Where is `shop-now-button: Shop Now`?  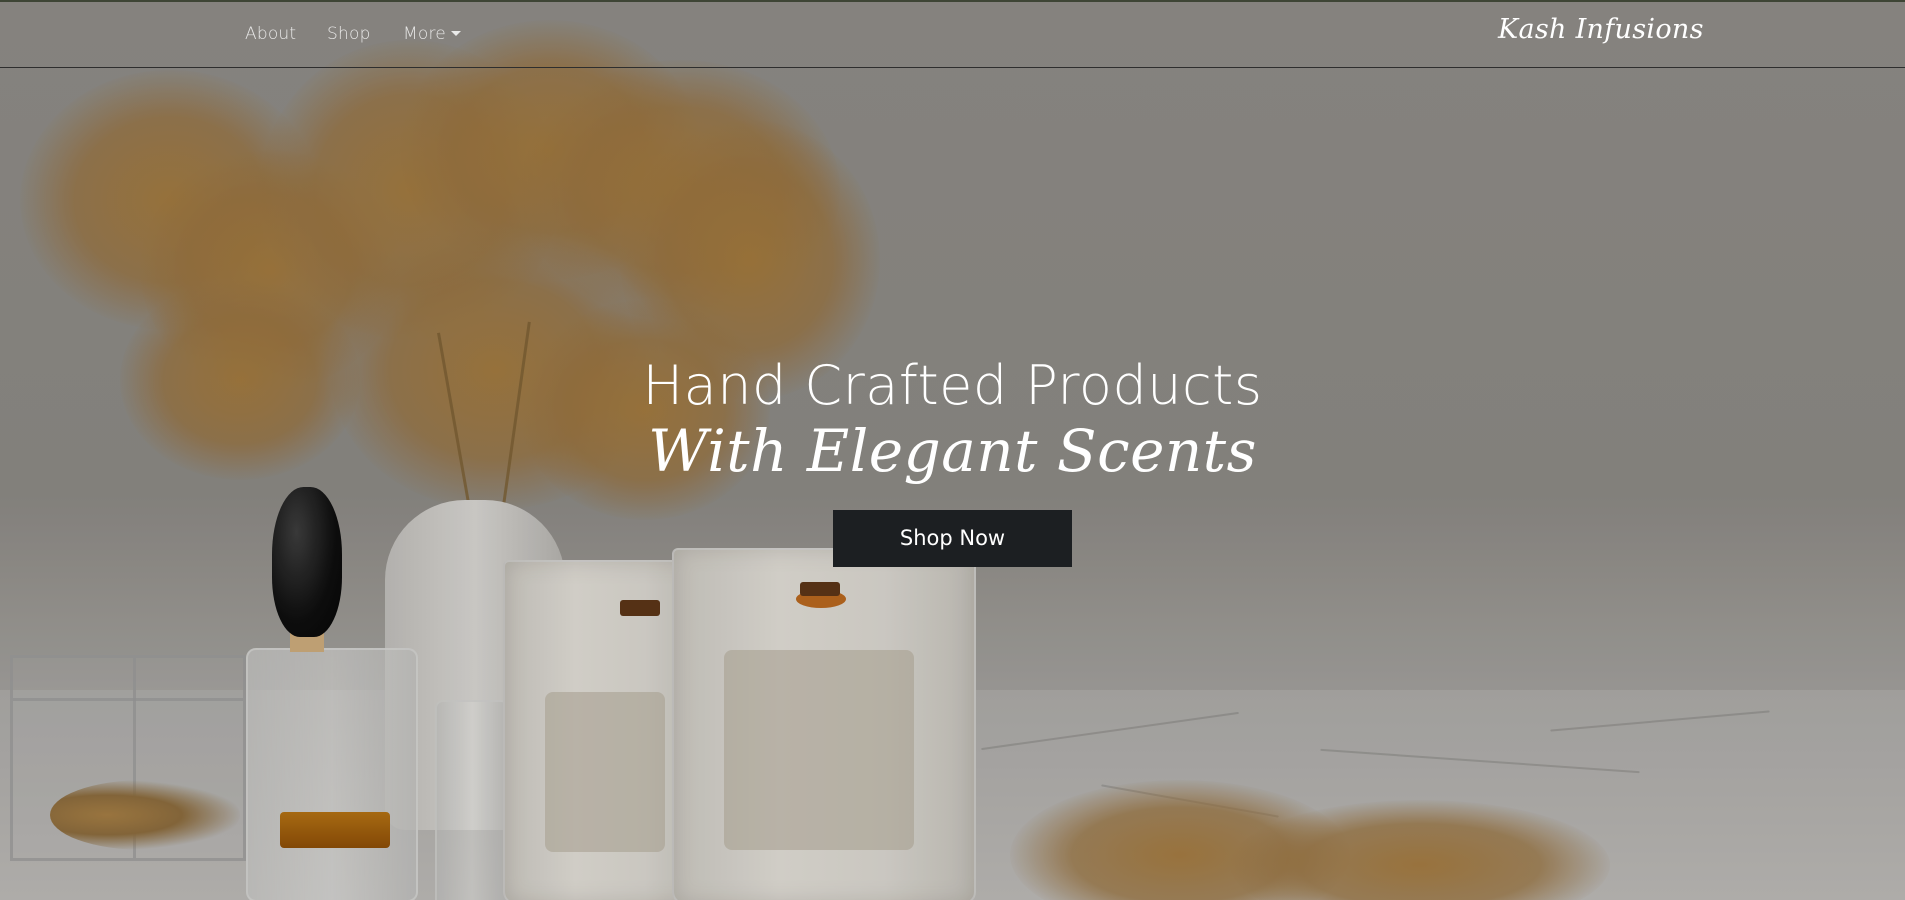 shop-now-button: Shop Now is located at coordinates (952, 538).